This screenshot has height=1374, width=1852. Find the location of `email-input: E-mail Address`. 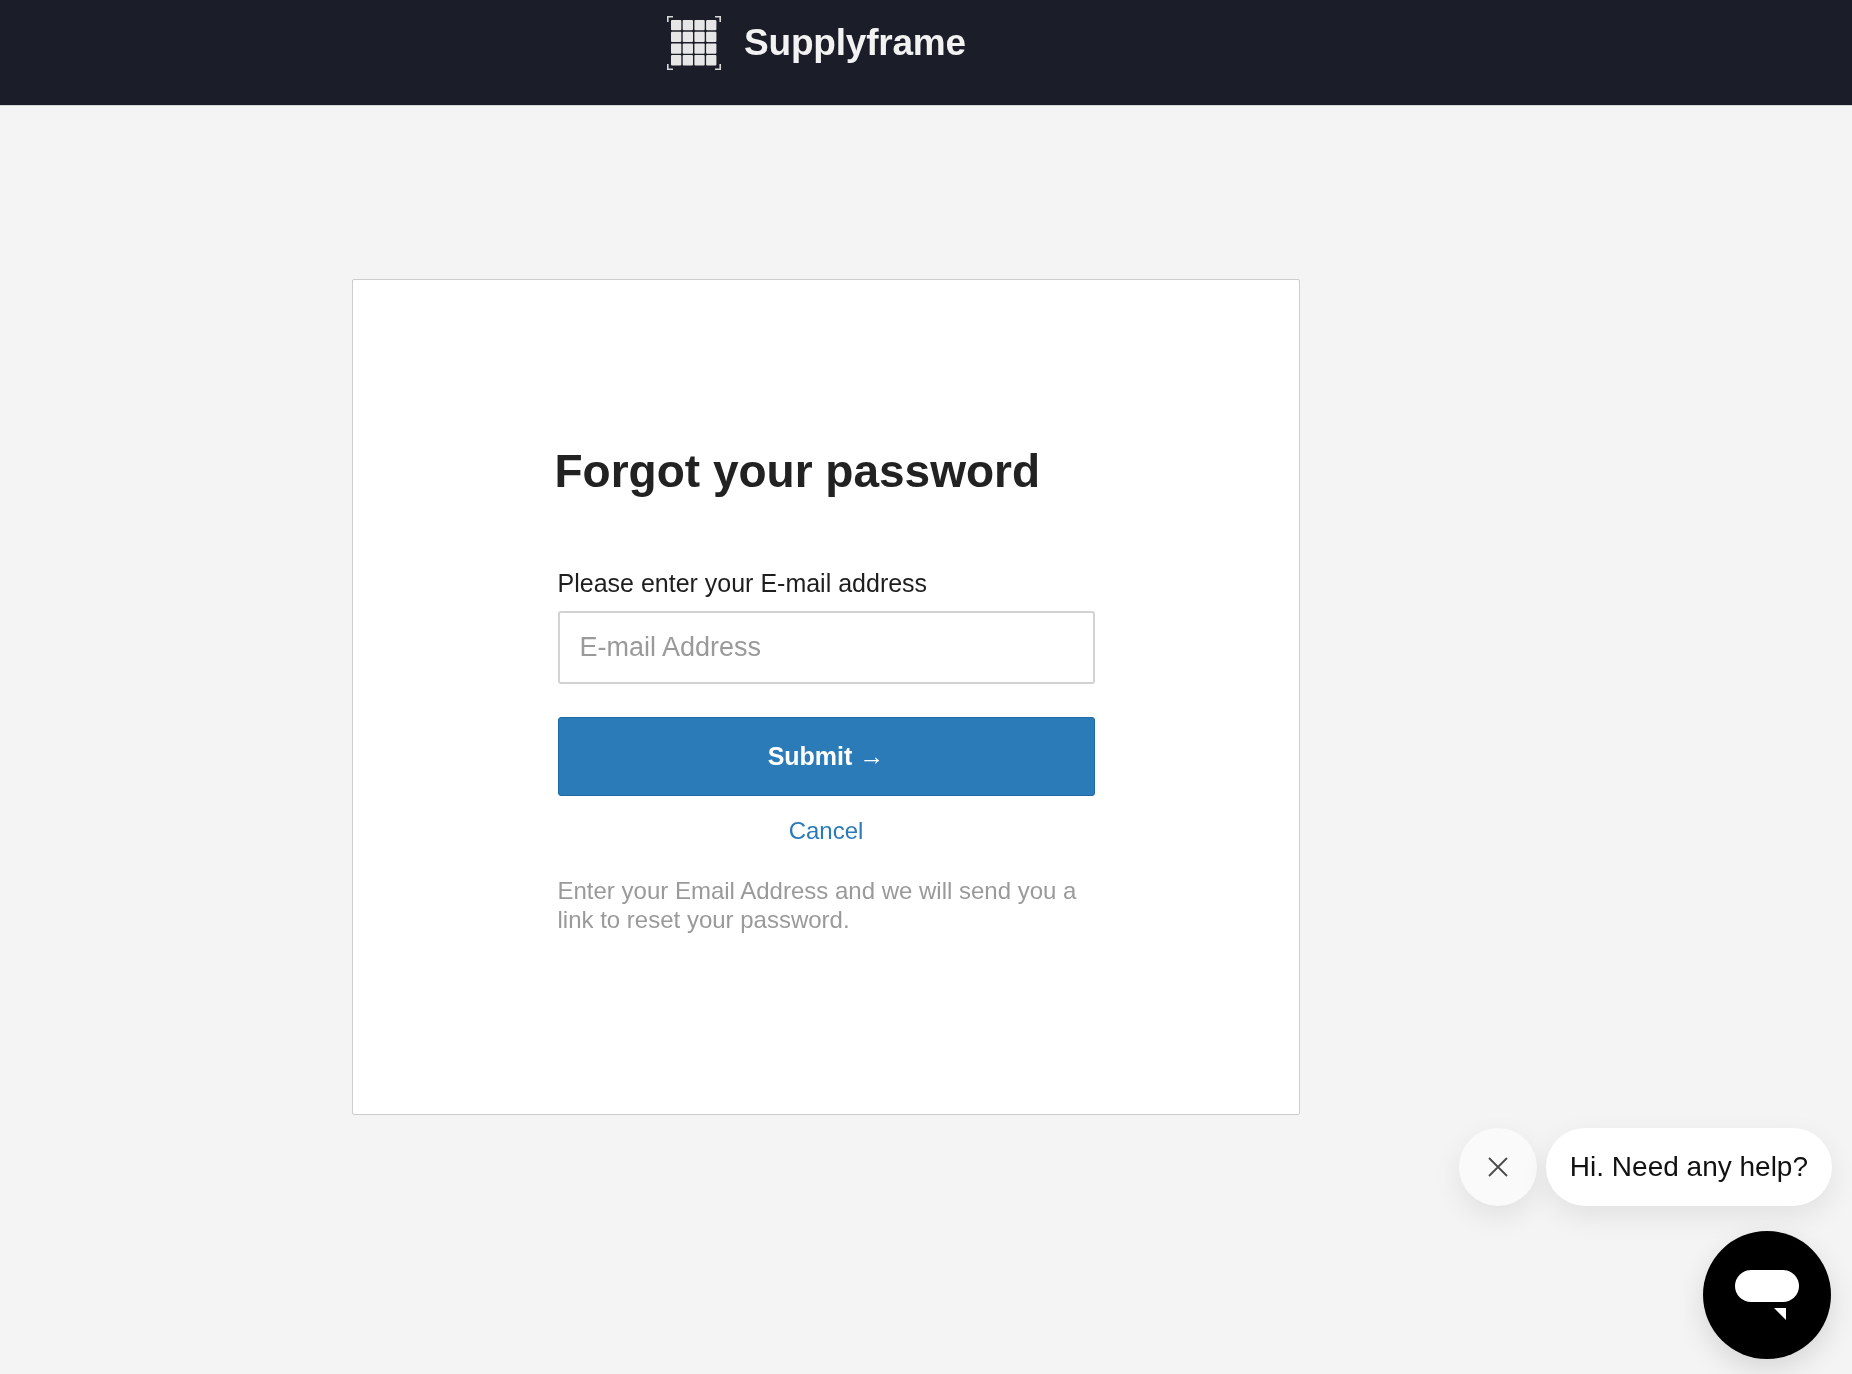

email-input: E-mail Address is located at coordinates (826, 647).